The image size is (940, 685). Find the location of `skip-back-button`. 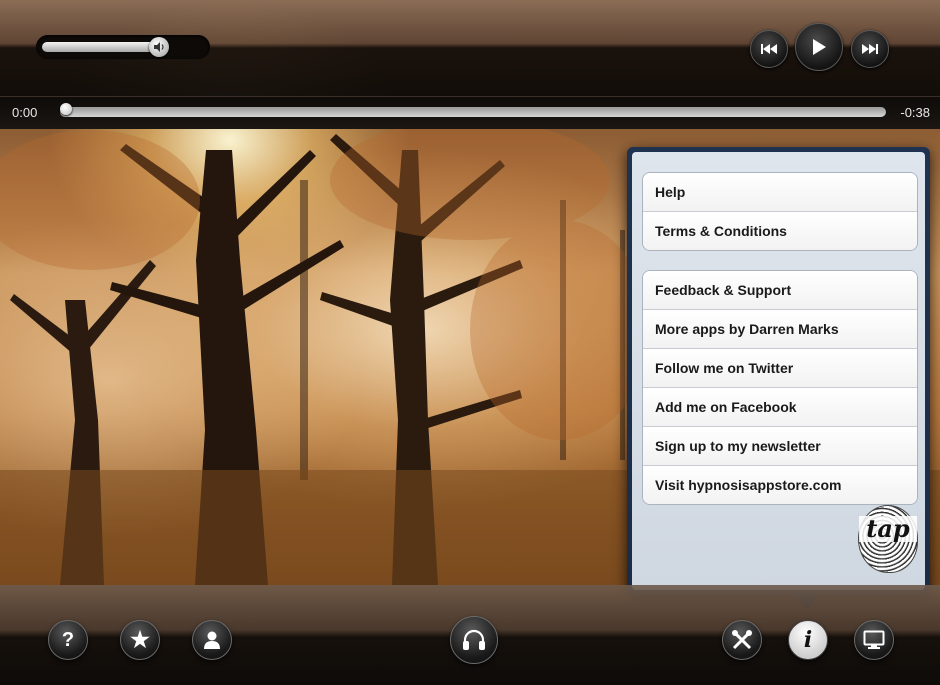

skip-back-button is located at coordinates (769, 49).